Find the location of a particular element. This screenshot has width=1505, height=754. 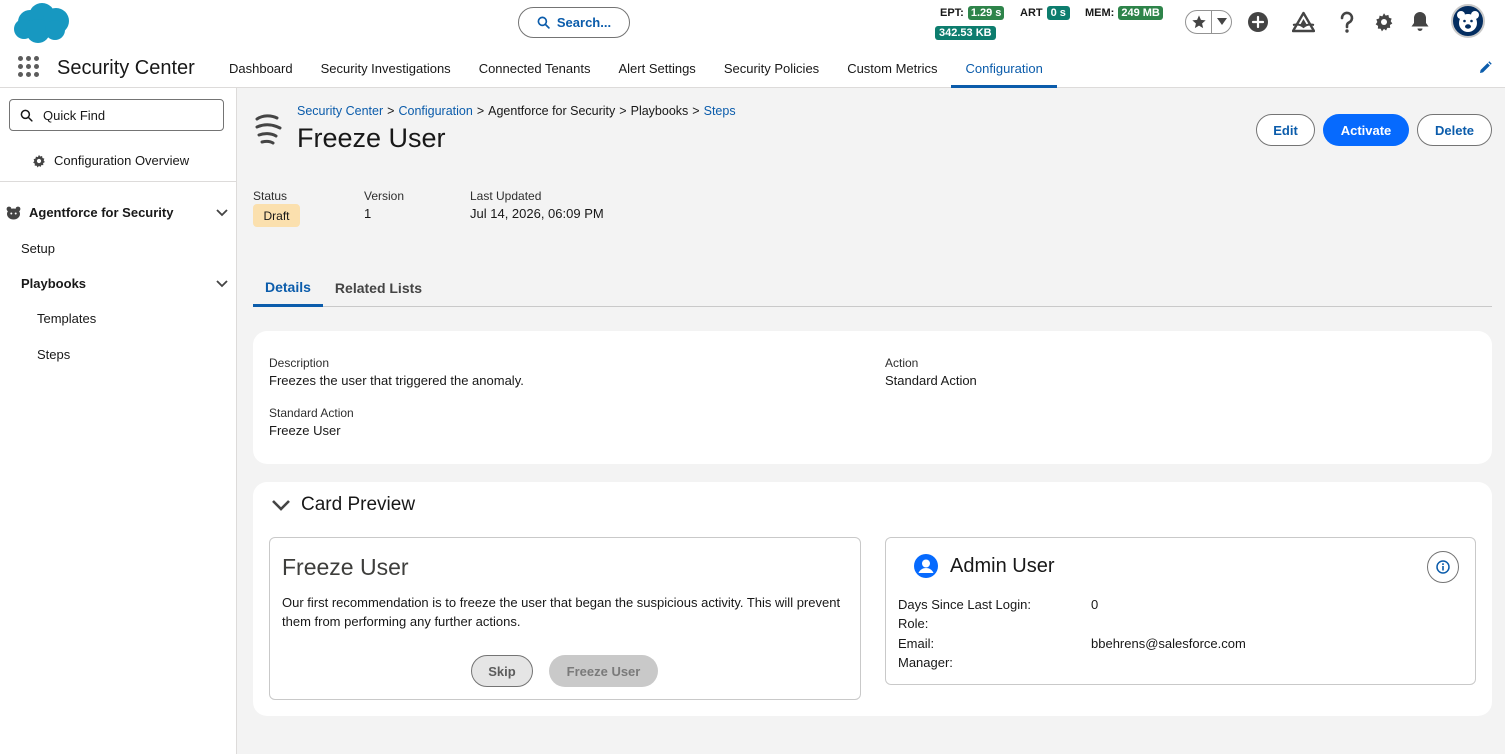

standard-action-label: Standard Action is located at coordinates (311, 413).